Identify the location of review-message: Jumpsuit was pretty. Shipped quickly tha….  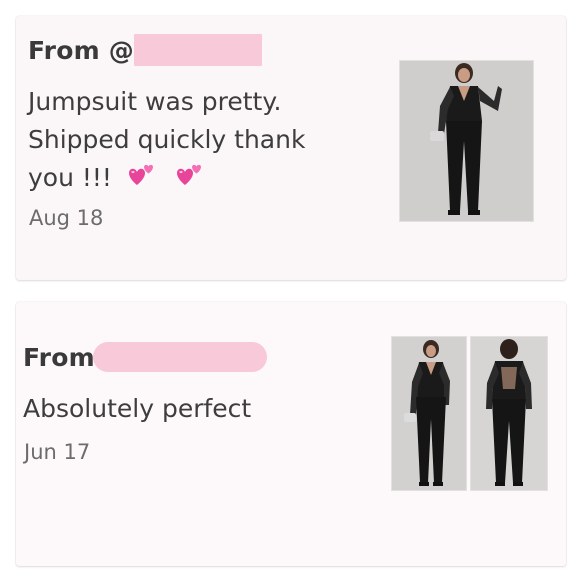
(193, 143).